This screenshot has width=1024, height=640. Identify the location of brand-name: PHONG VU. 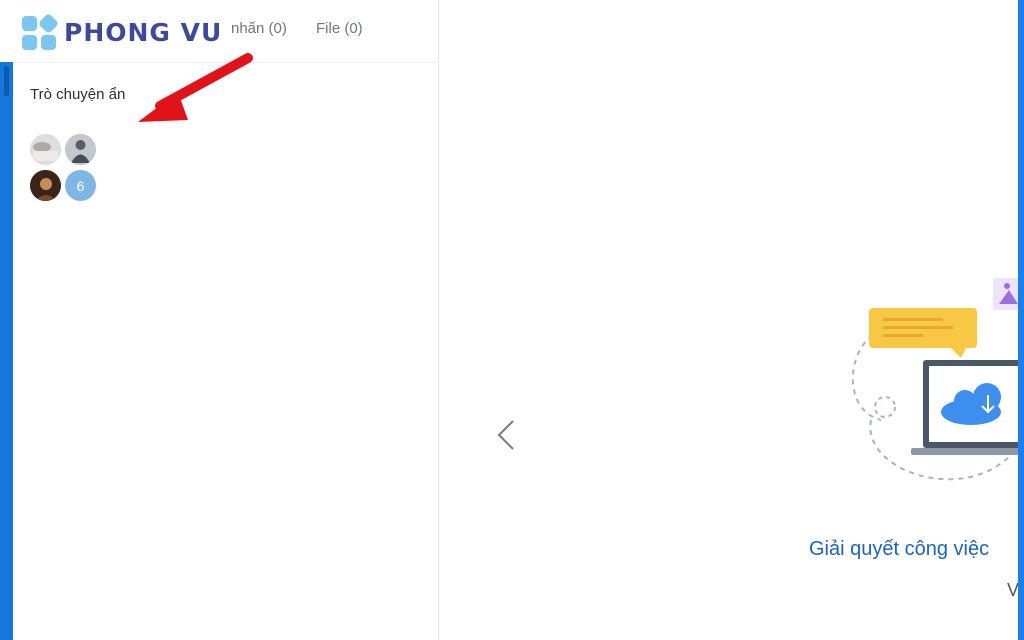
(143, 32).